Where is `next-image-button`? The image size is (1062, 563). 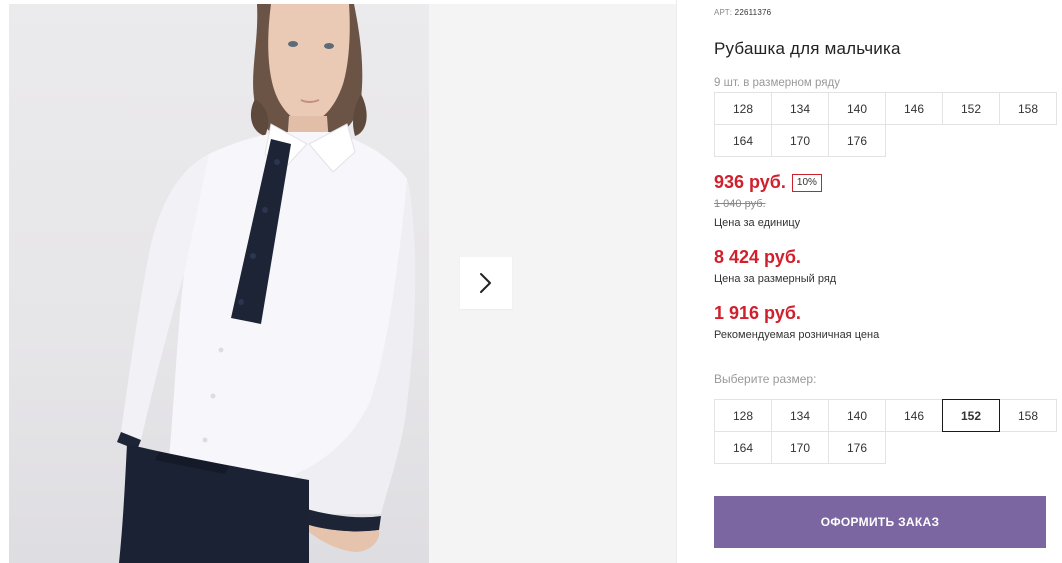 next-image-button is located at coordinates (486, 283).